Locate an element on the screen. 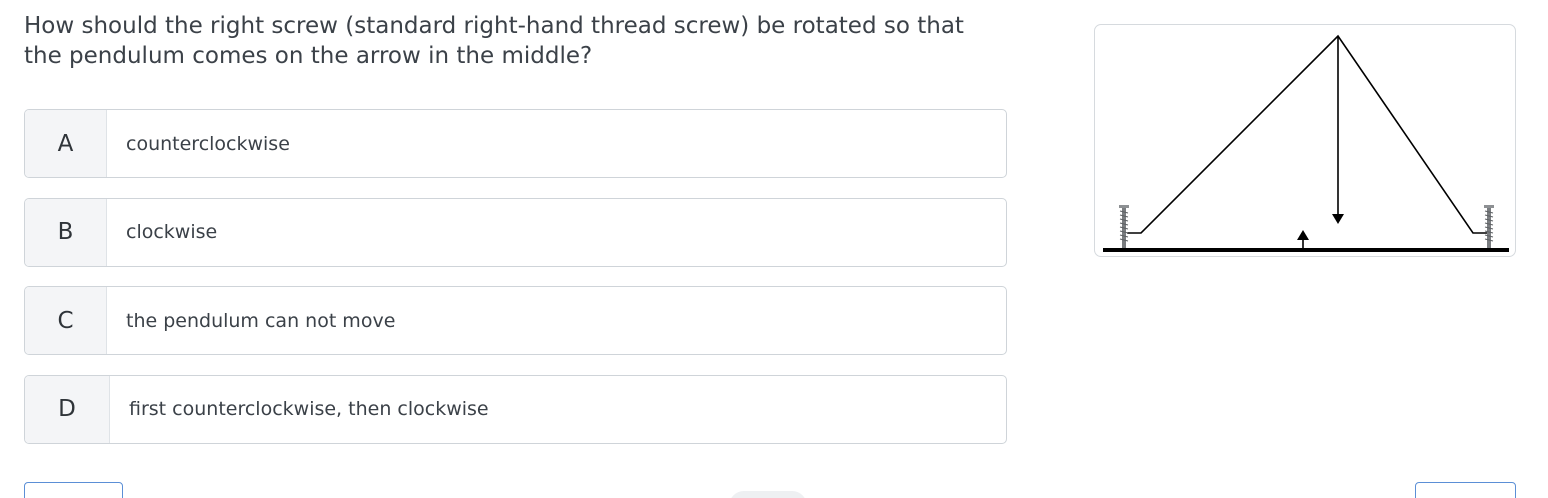  option-d: D first counterclockwise, then clockwise is located at coordinates (515, 409).